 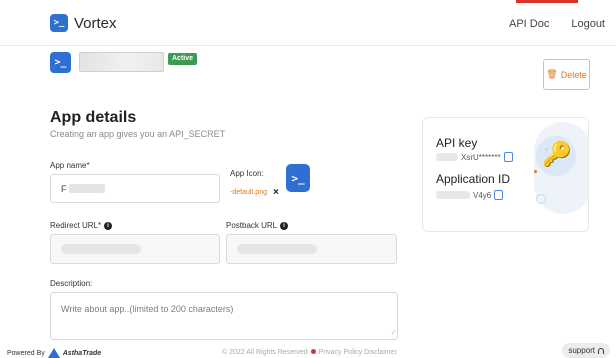 I want to click on postback-url-input, so click(x=311, y=249).